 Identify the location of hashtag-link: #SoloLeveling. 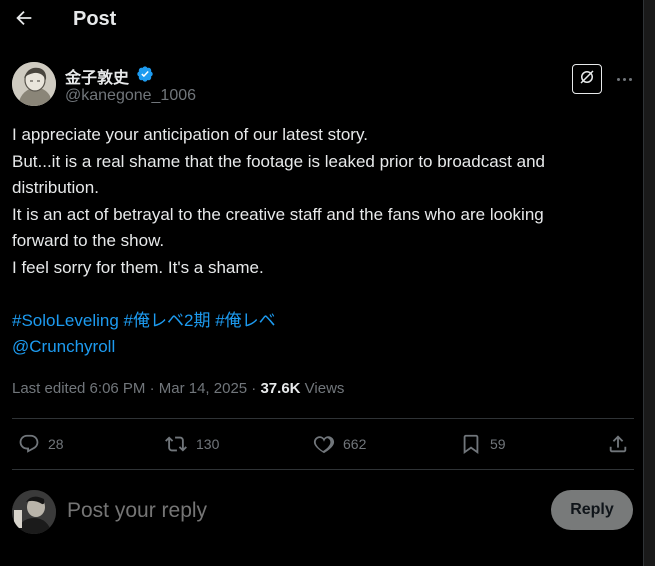
(65, 320).